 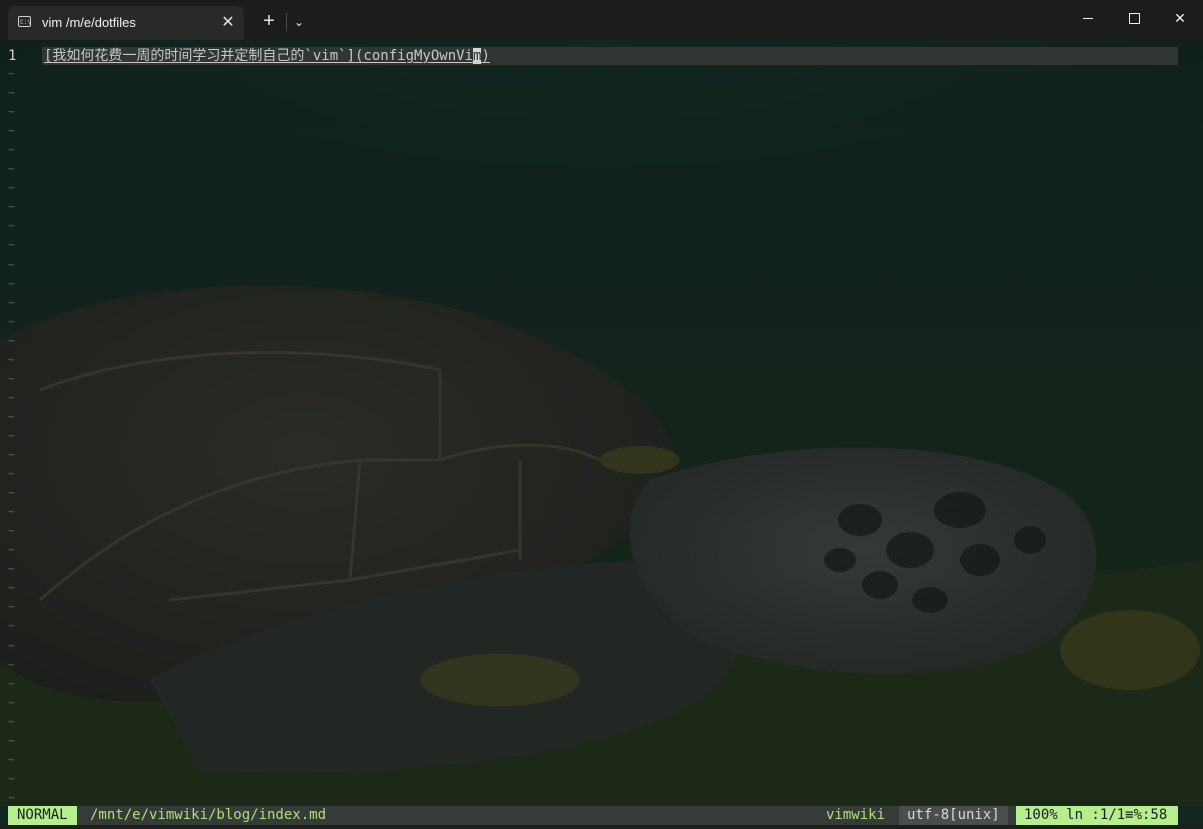 I want to click on filetype-indicator: vimwiki, so click(x=856, y=815).